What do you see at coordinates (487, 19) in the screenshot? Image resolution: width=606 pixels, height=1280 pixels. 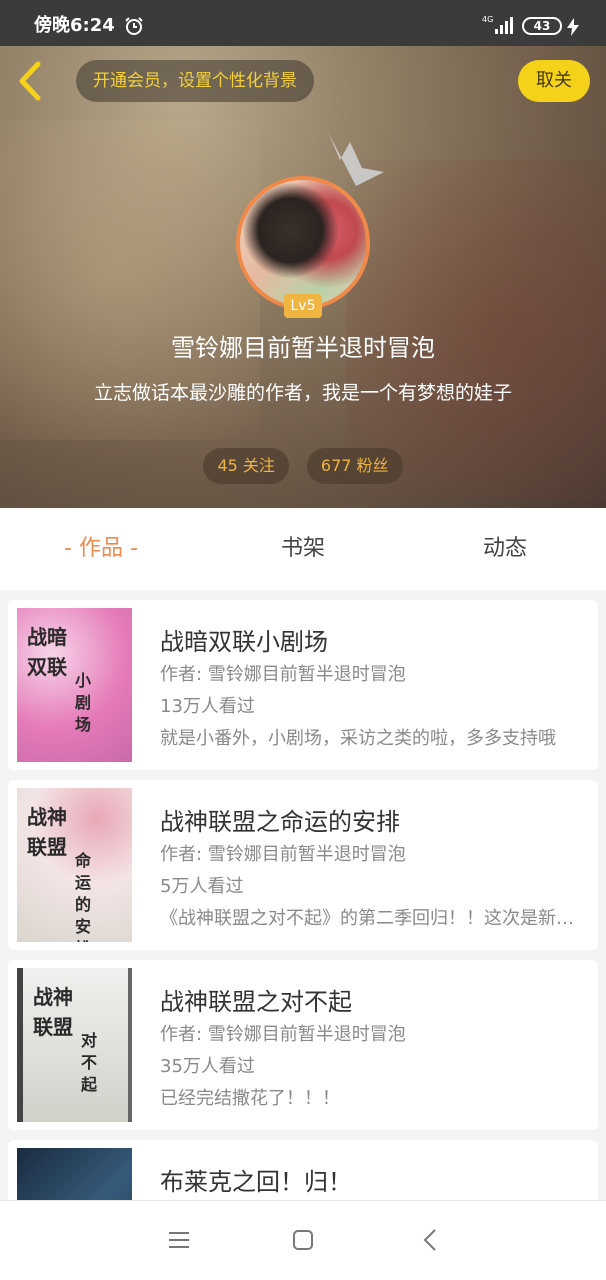 I see `network-label: 4G` at bounding box center [487, 19].